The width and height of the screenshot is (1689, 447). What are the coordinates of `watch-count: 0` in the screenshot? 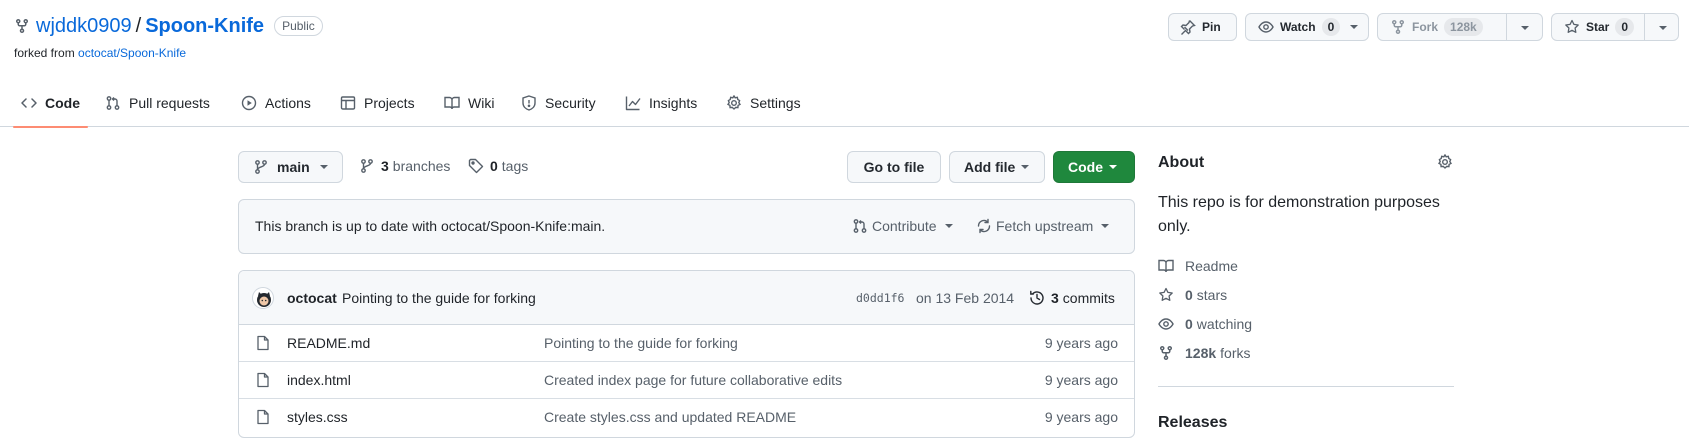 It's located at (1331, 27).